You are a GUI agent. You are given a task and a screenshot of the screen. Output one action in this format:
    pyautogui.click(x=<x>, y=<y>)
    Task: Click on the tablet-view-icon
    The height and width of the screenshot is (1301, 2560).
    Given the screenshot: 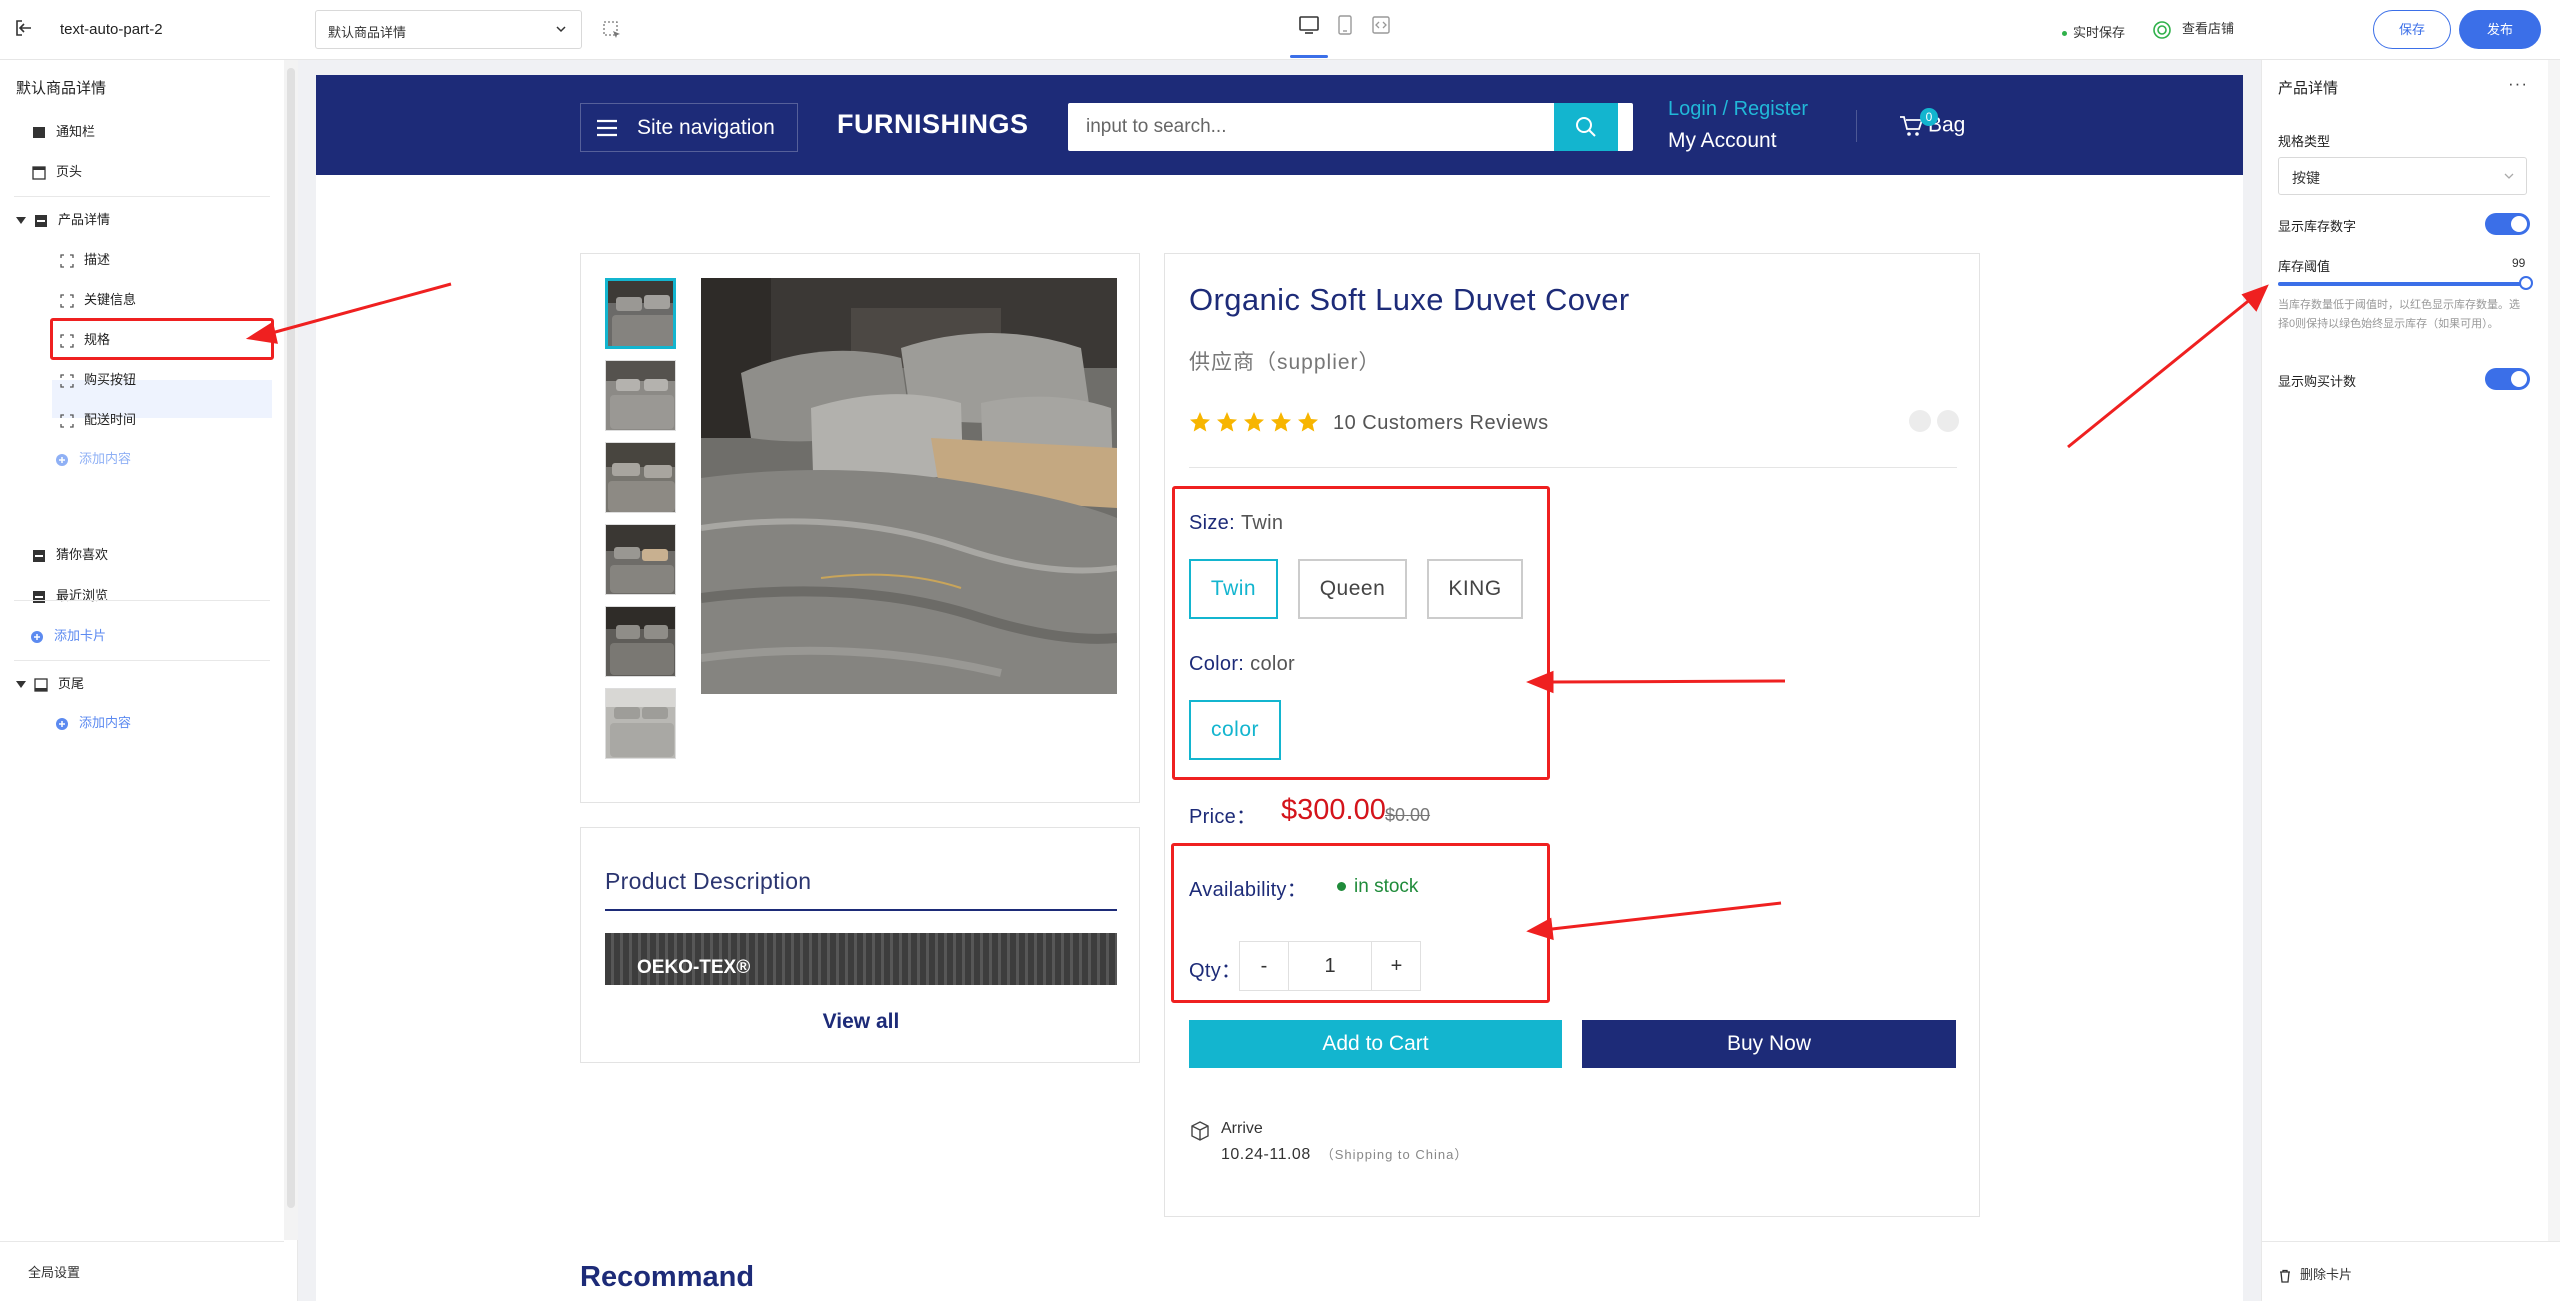 What is the action you would take?
    pyautogui.click(x=1345, y=25)
    